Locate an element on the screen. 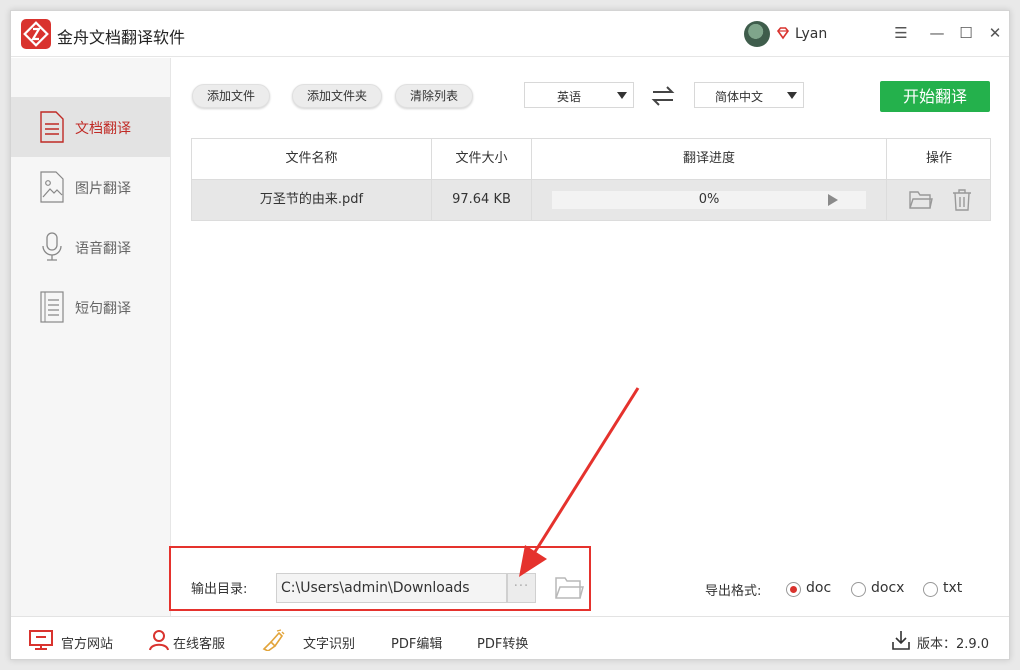 The image size is (1020, 670). sidebar-item-document-translate: 文档翻译 is located at coordinates (90, 127).